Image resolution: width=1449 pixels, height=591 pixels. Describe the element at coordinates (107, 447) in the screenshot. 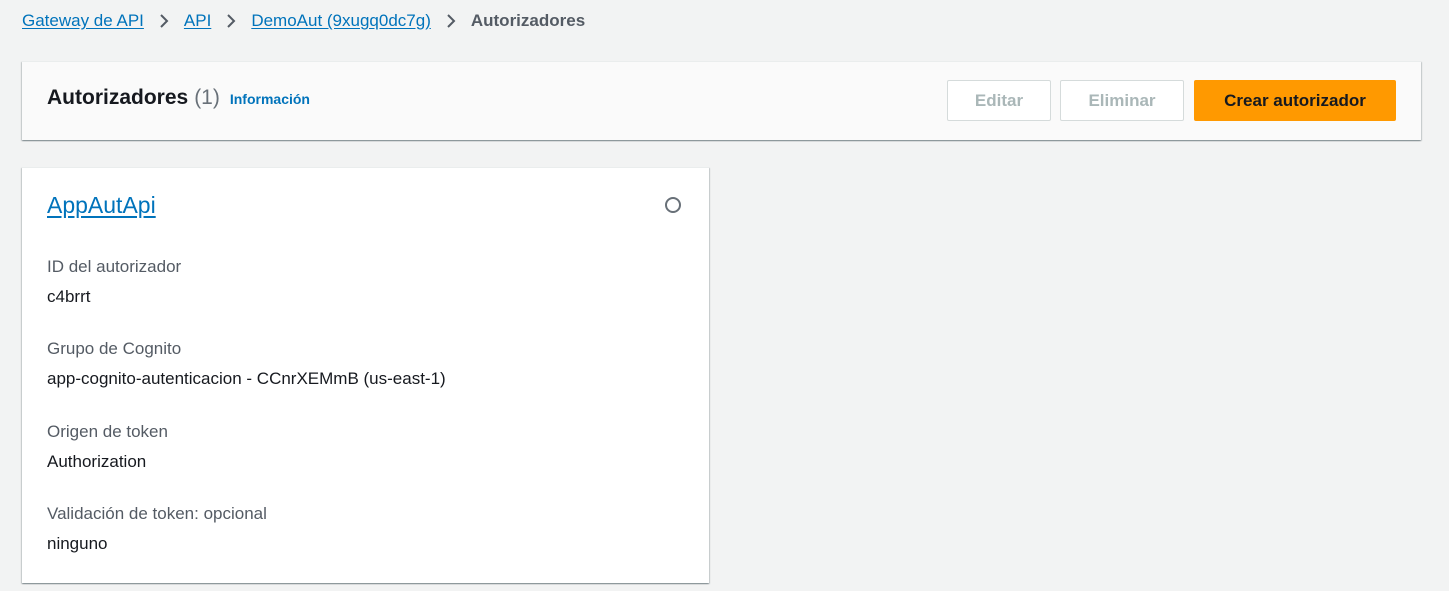

I see `field-token-source: Origen de token Authorization` at that location.